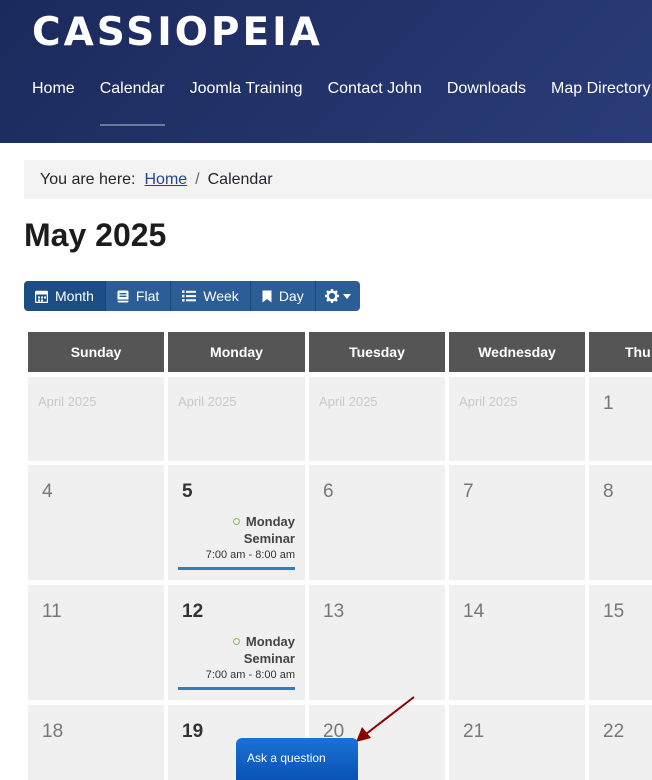 This screenshot has width=652, height=780. Describe the element at coordinates (165, 180) in the screenshot. I see `breadcrumb-home-link: Home` at that location.